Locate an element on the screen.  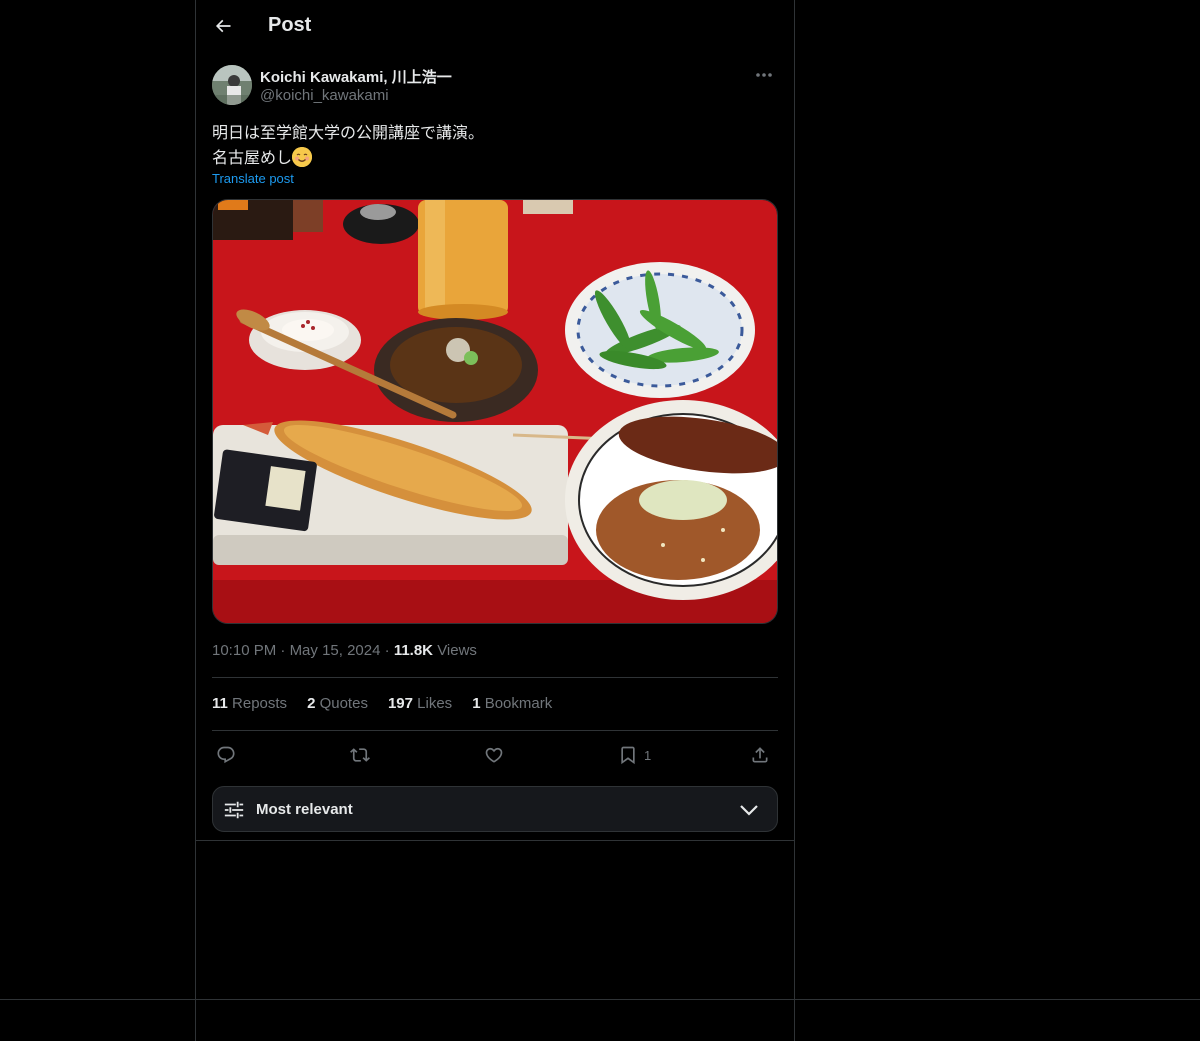
repost-button is located at coordinates (360, 755).